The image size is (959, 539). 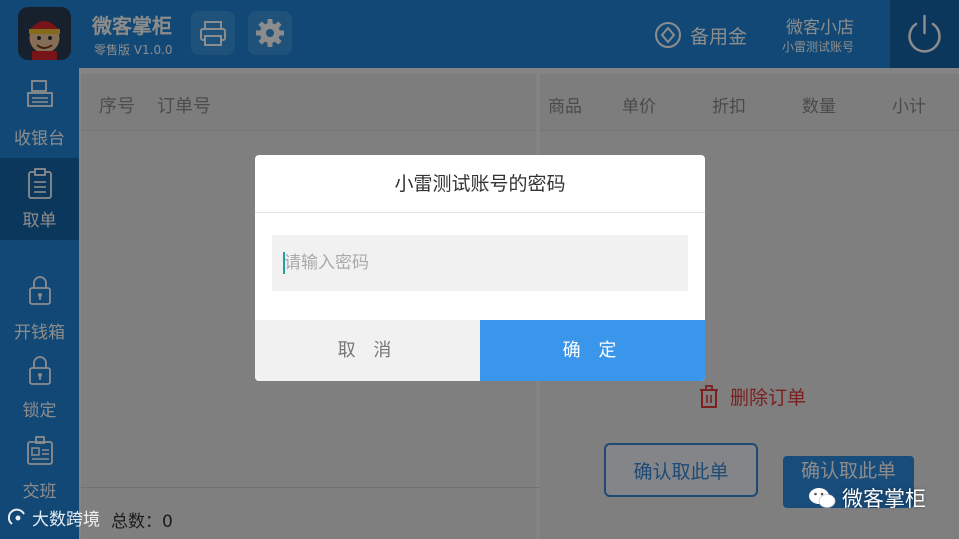 I want to click on cancel-button: 取 消, so click(x=367, y=350).